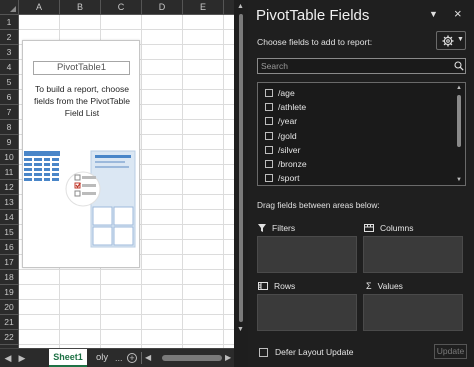  I want to click on field-list-item: /age, so click(280, 93).